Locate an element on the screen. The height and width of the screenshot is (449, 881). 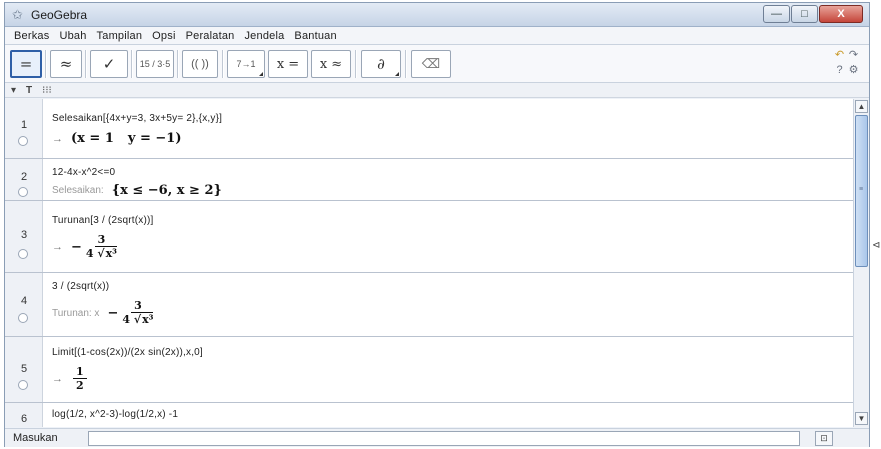
keep-input-tool: ✓ is located at coordinates (109, 64).